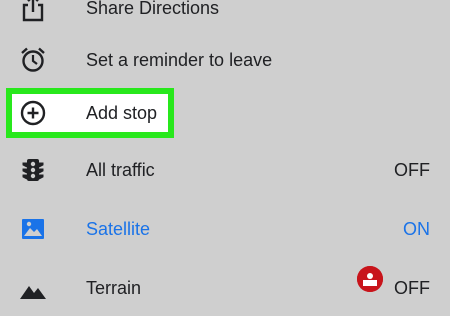 The width and height of the screenshot is (450, 316). What do you see at coordinates (120, 170) in the screenshot?
I see `menu-item-label: All traffic` at bounding box center [120, 170].